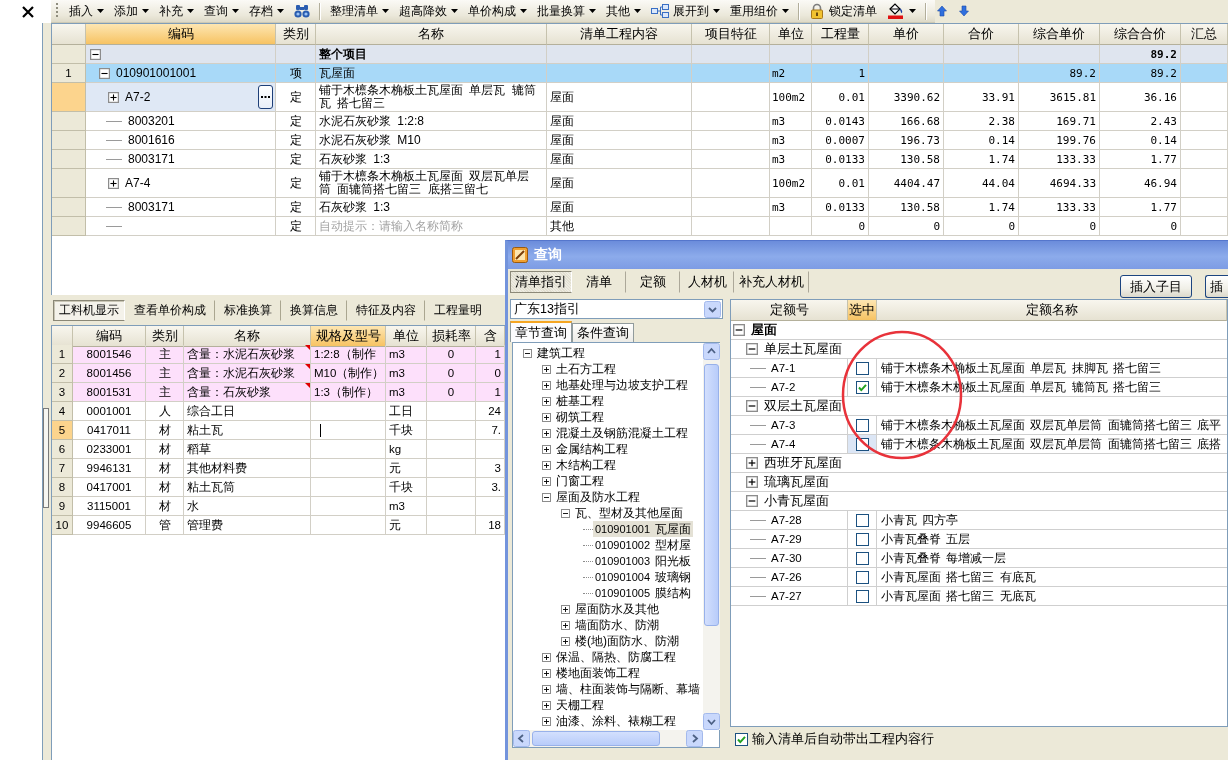 This screenshot has width=1228, height=760. I want to click on tree-item: 木结构工程, so click(579, 465).